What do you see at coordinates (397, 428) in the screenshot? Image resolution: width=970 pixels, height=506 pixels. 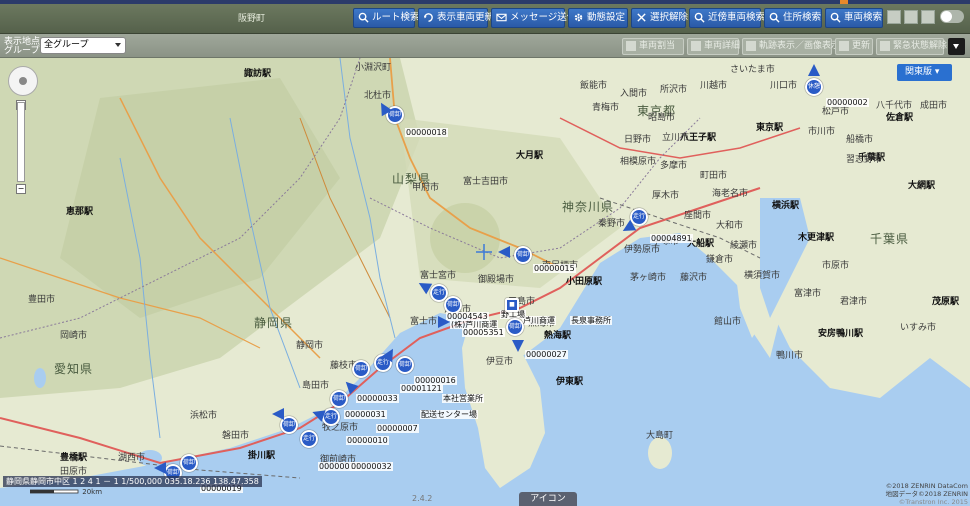 I see `vehicle-id-label: 00000007` at bounding box center [397, 428].